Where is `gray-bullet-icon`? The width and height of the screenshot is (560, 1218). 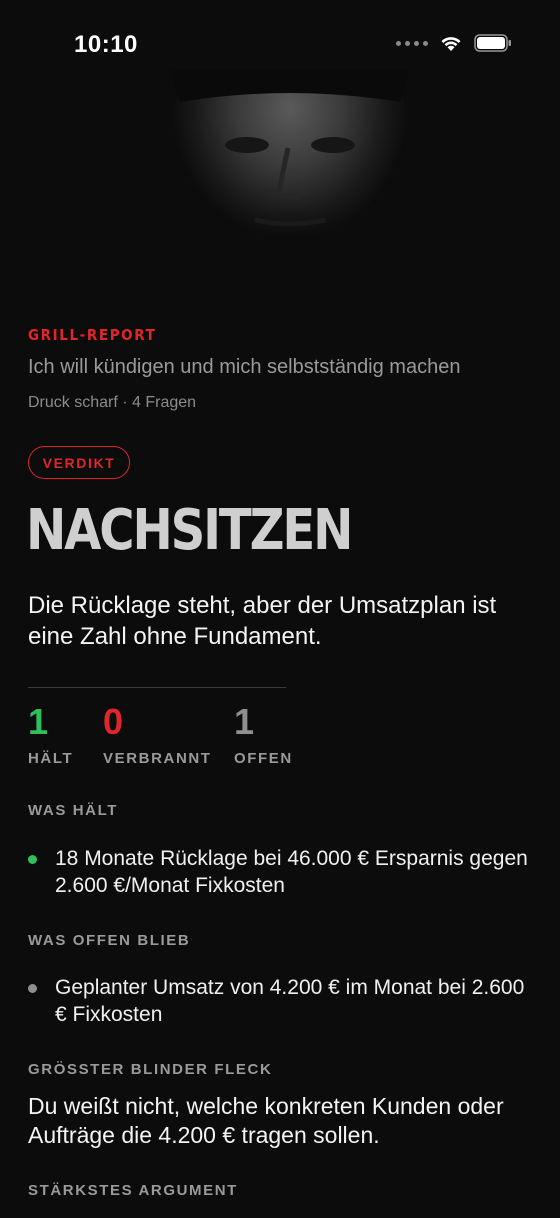
gray-bullet-icon is located at coordinates (32, 988).